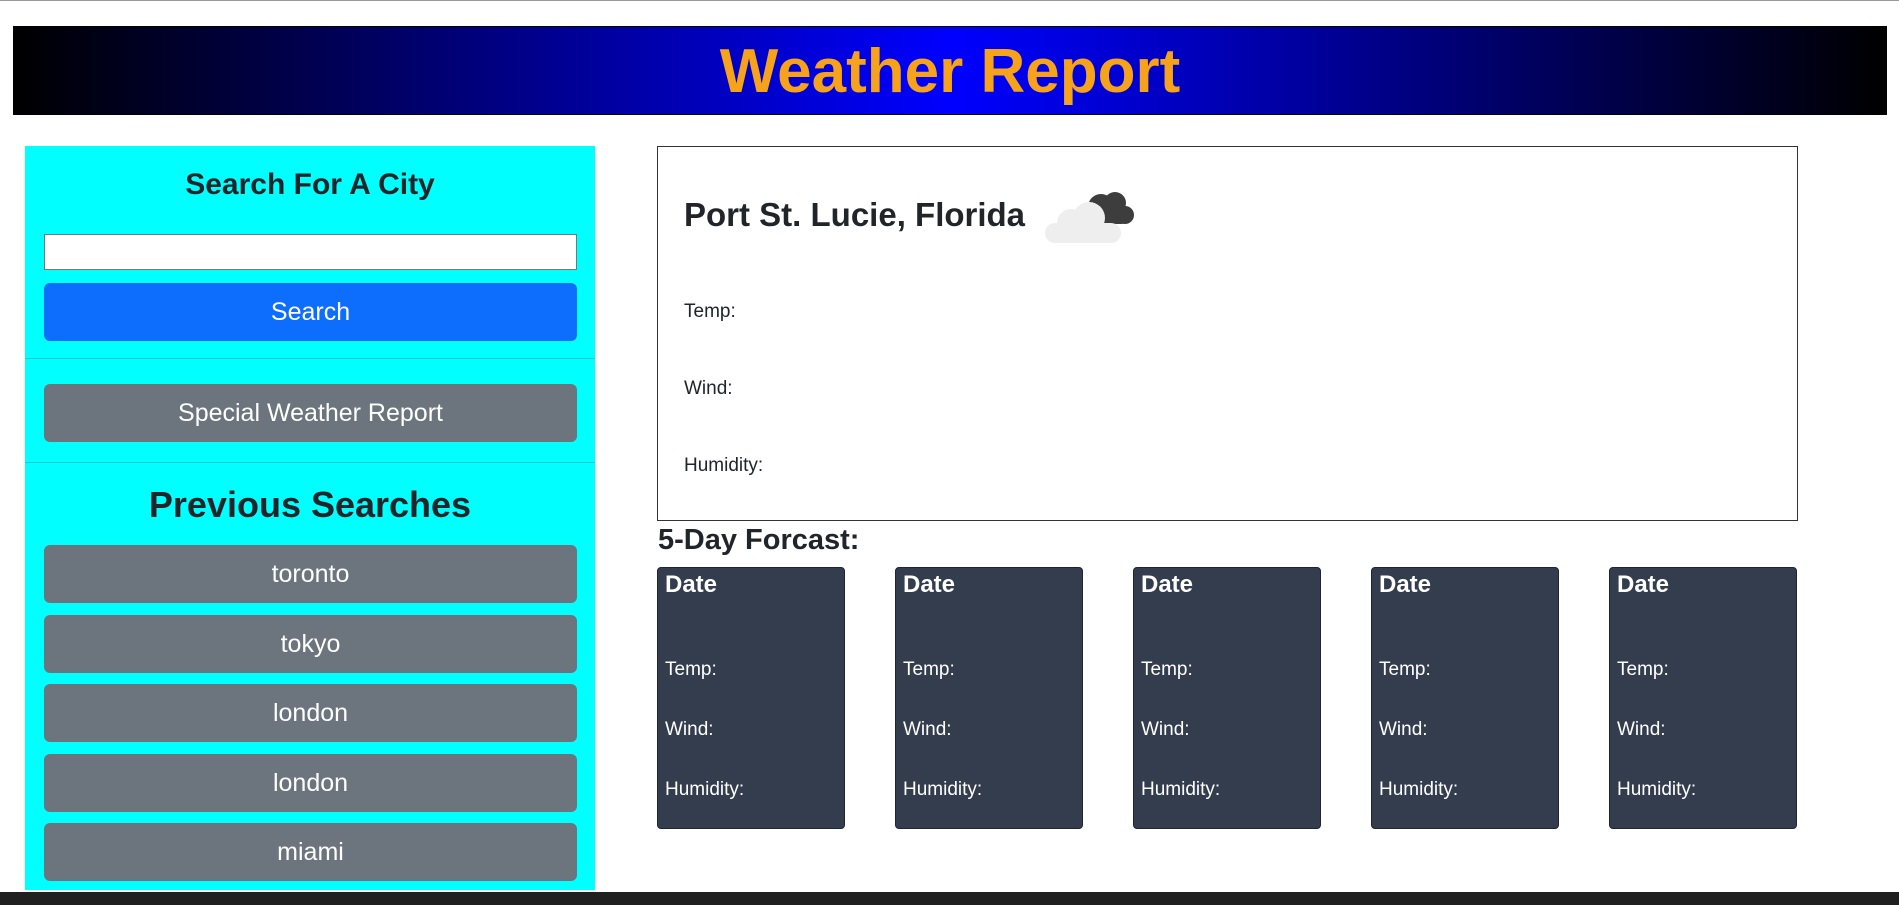 The image size is (1899, 905). Describe the element at coordinates (310, 644) in the screenshot. I see `previous-search-button: tokyo` at that location.